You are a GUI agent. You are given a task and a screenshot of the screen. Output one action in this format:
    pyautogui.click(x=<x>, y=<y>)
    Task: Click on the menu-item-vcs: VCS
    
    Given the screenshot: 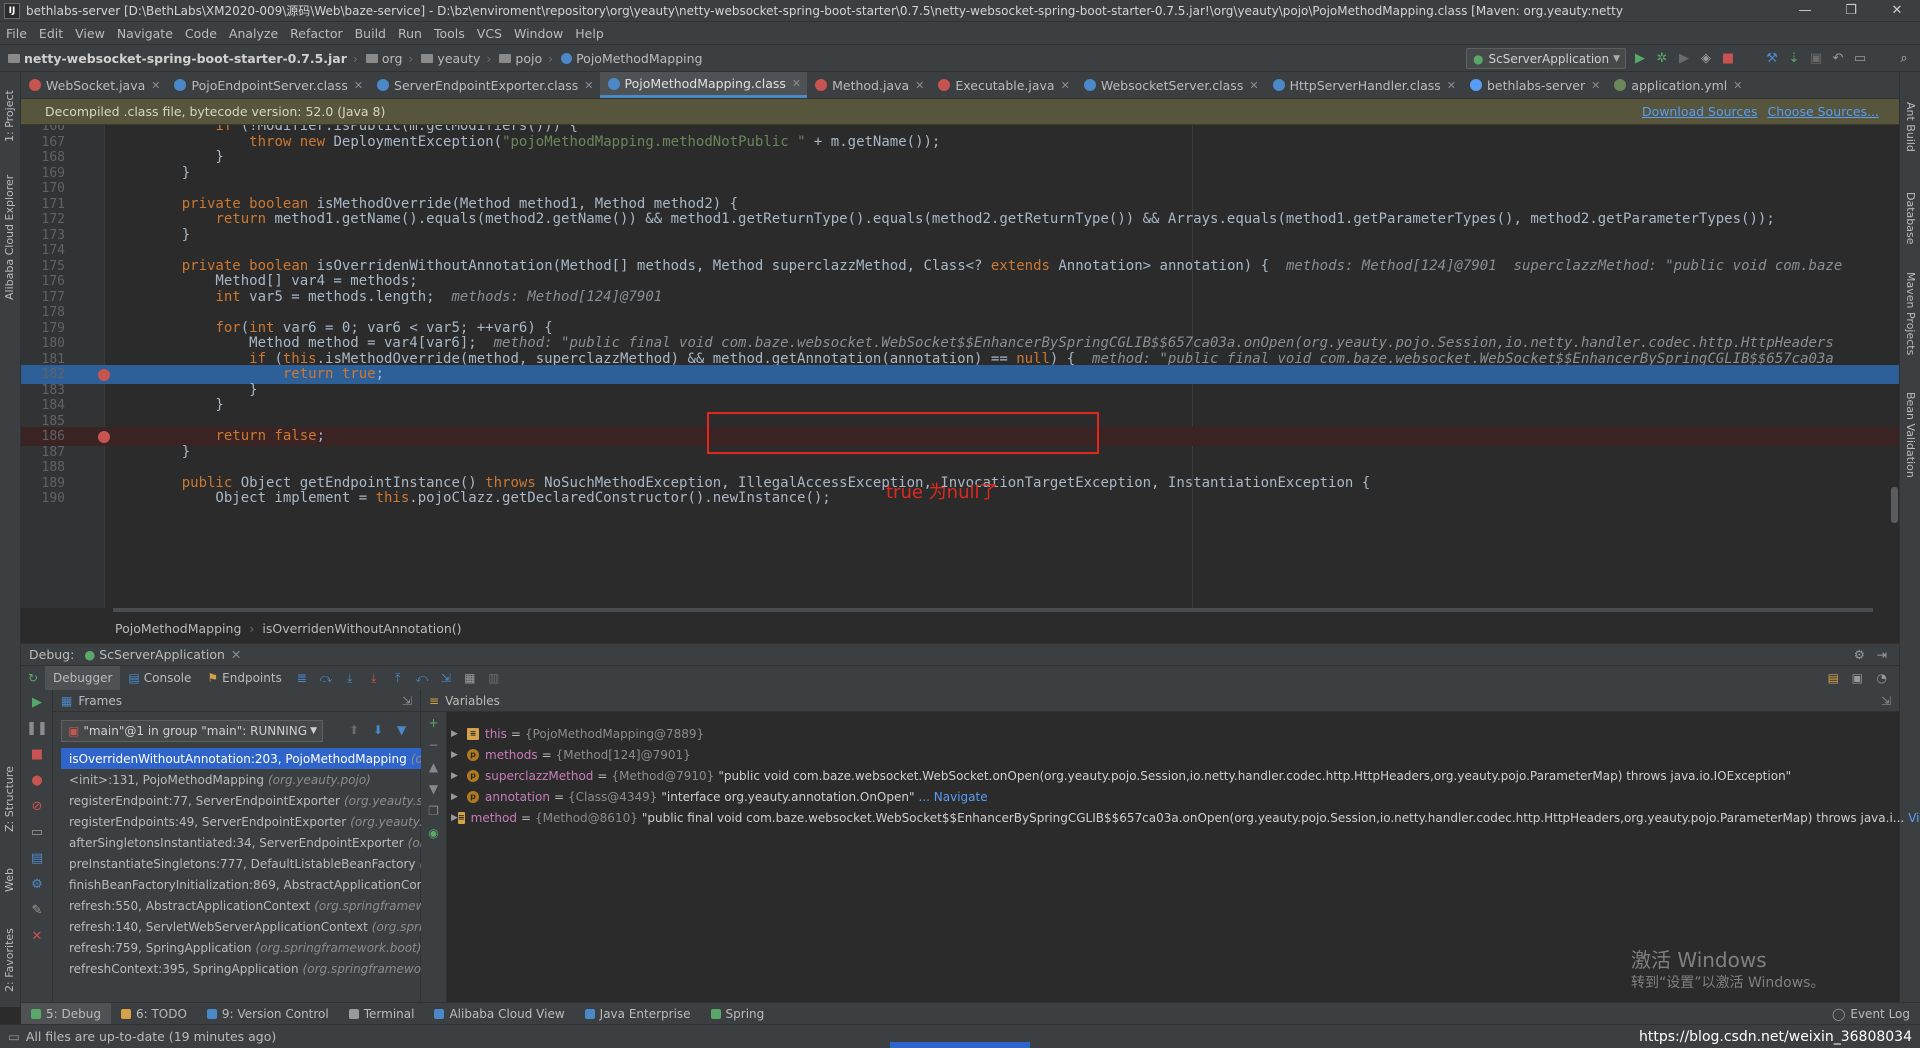 What is the action you would take?
    pyautogui.click(x=489, y=33)
    